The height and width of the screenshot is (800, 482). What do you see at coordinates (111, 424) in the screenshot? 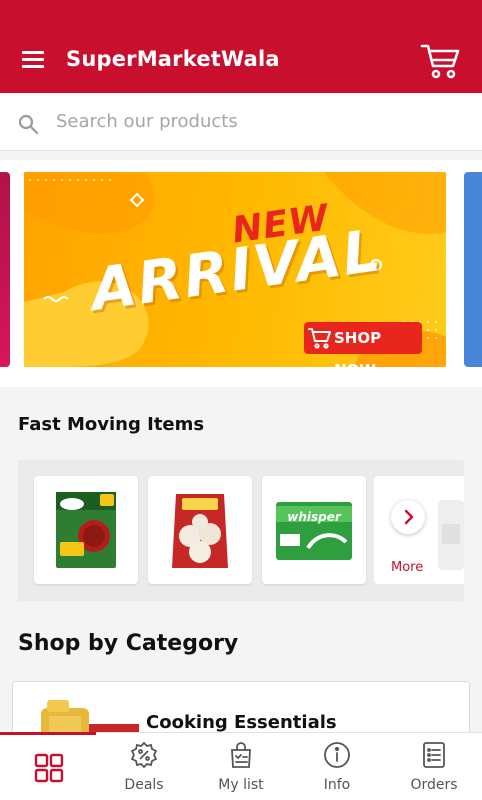
I see `fast-moving-title: Fast Moving Items` at bounding box center [111, 424].